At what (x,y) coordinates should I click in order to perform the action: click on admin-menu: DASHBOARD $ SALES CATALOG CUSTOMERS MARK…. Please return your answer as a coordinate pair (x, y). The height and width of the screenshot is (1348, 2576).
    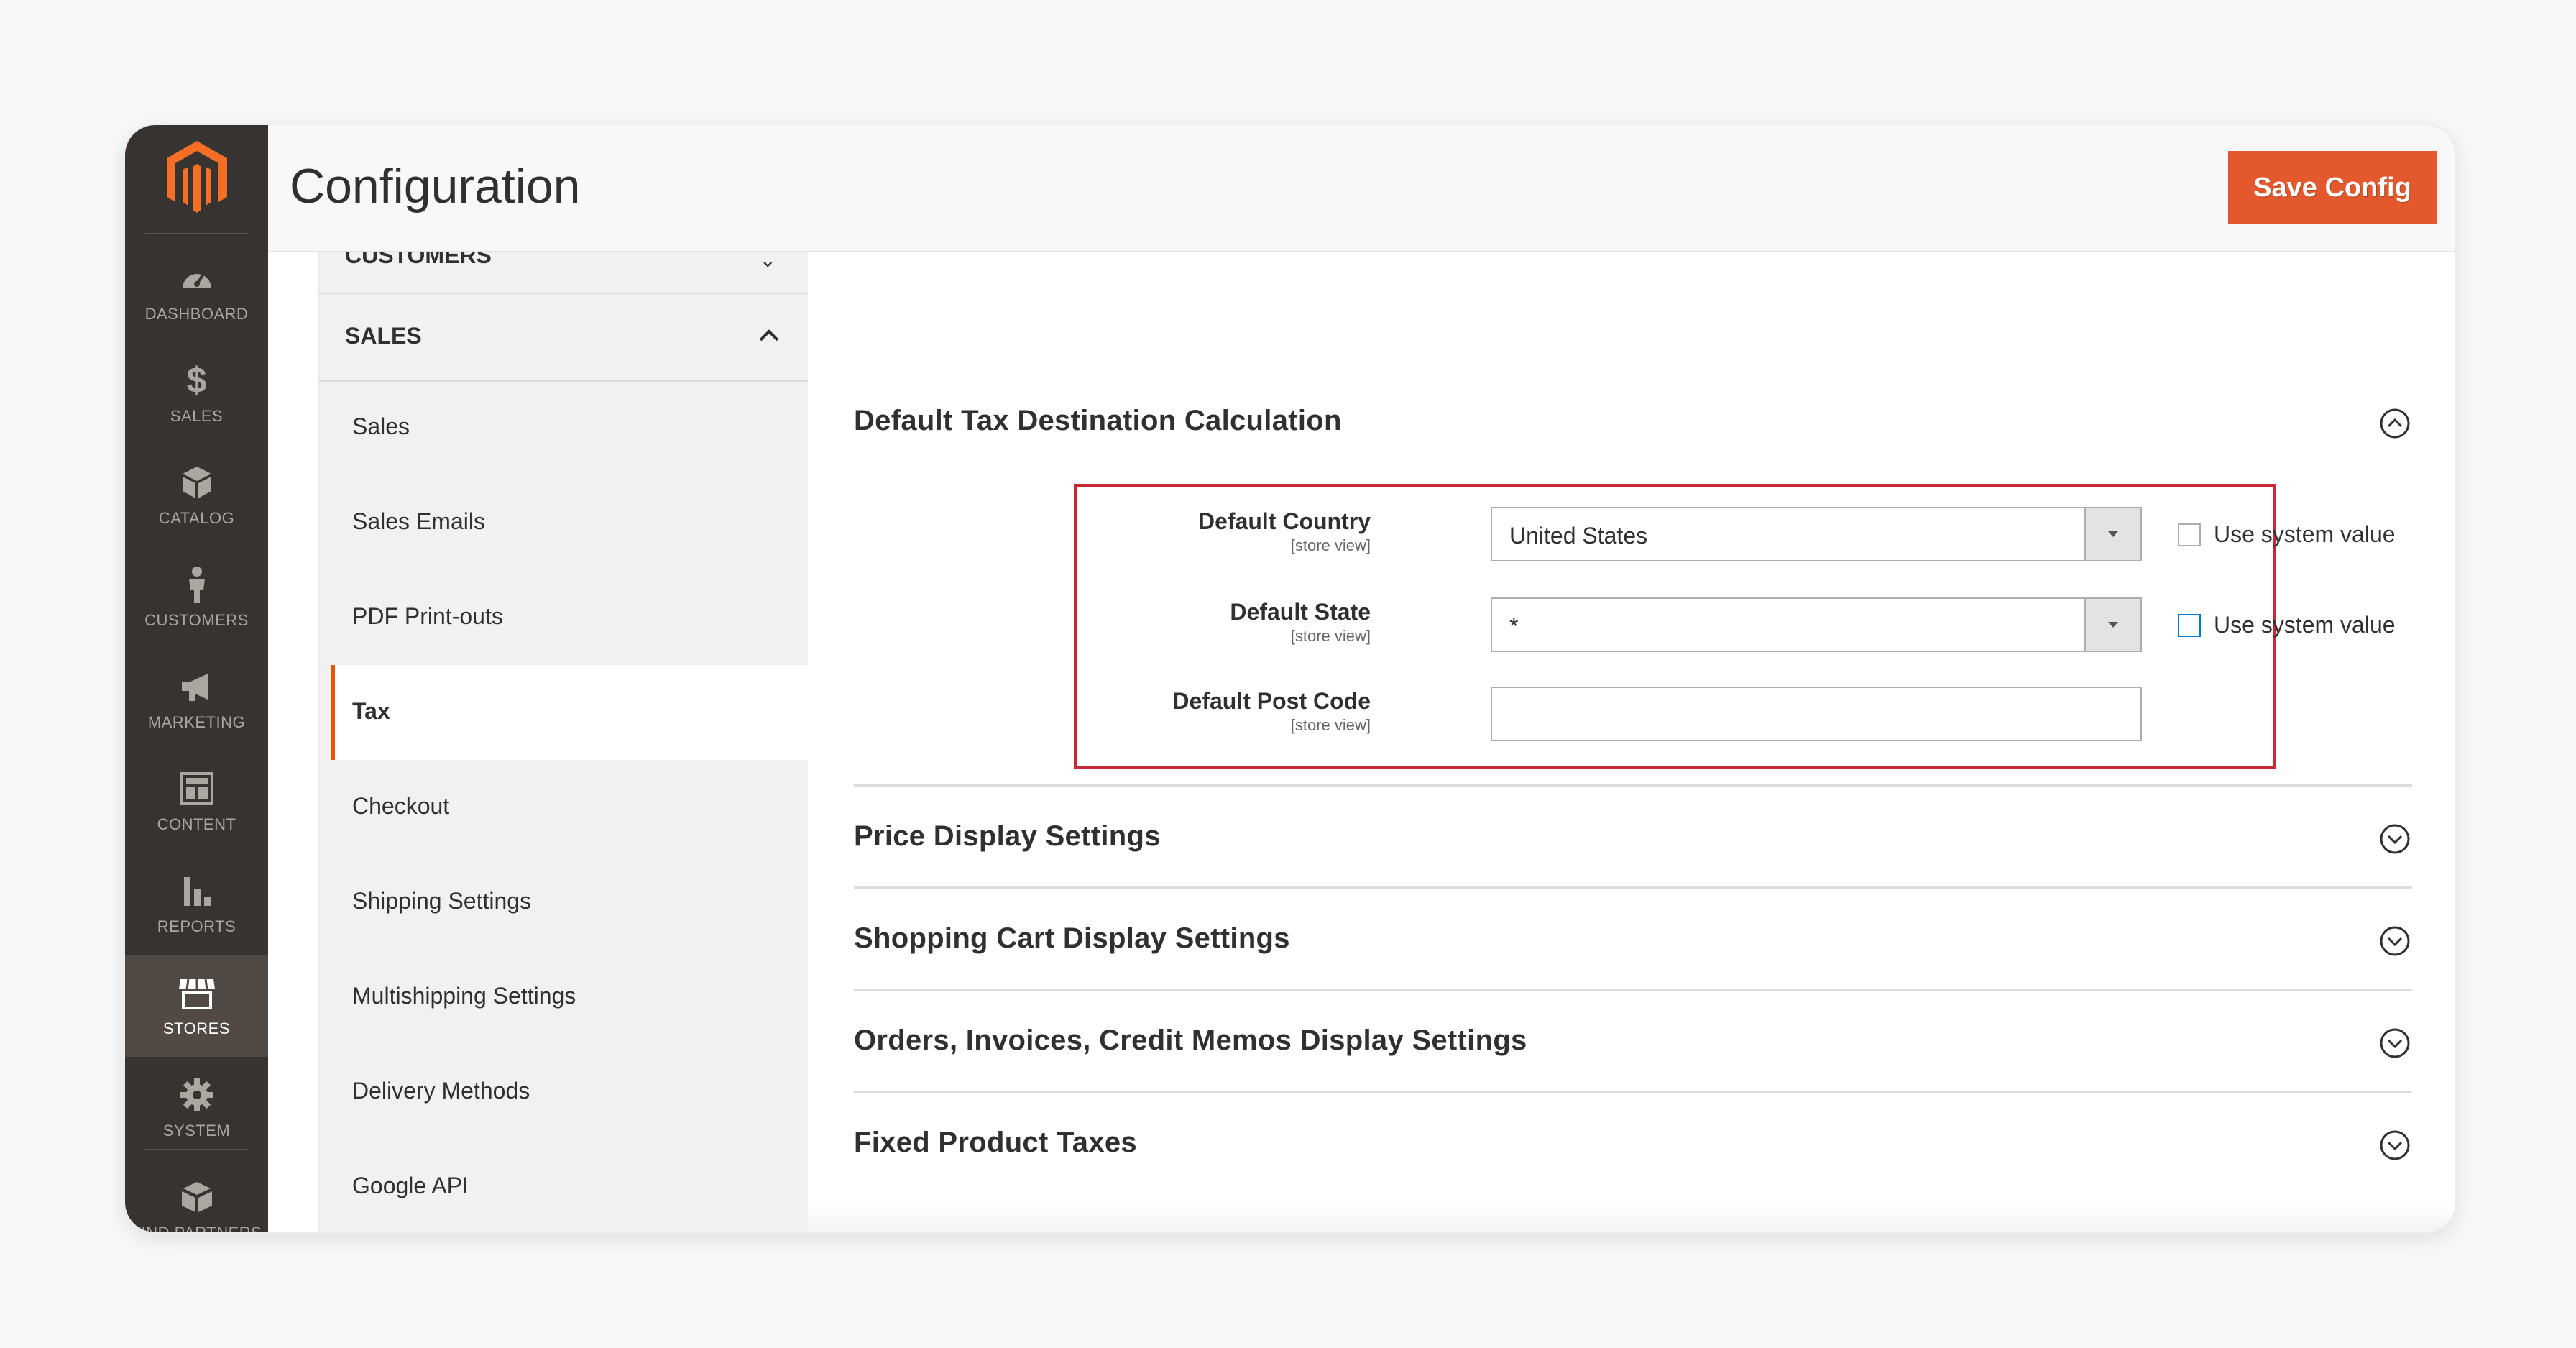
    Looking at the image, I should click on (196, 678).